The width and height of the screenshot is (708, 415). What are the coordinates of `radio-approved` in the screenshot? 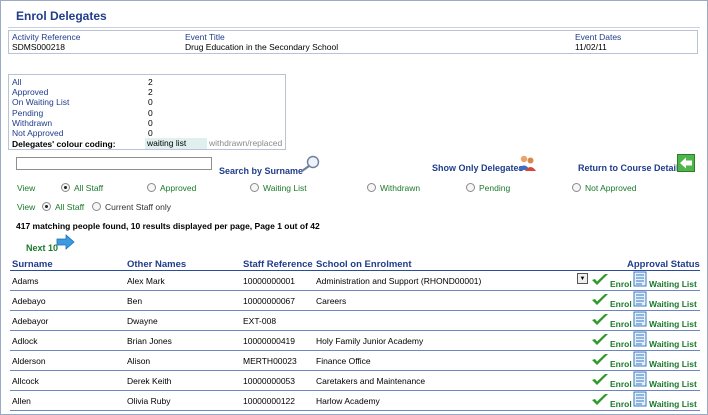 It's located at (151, 187).